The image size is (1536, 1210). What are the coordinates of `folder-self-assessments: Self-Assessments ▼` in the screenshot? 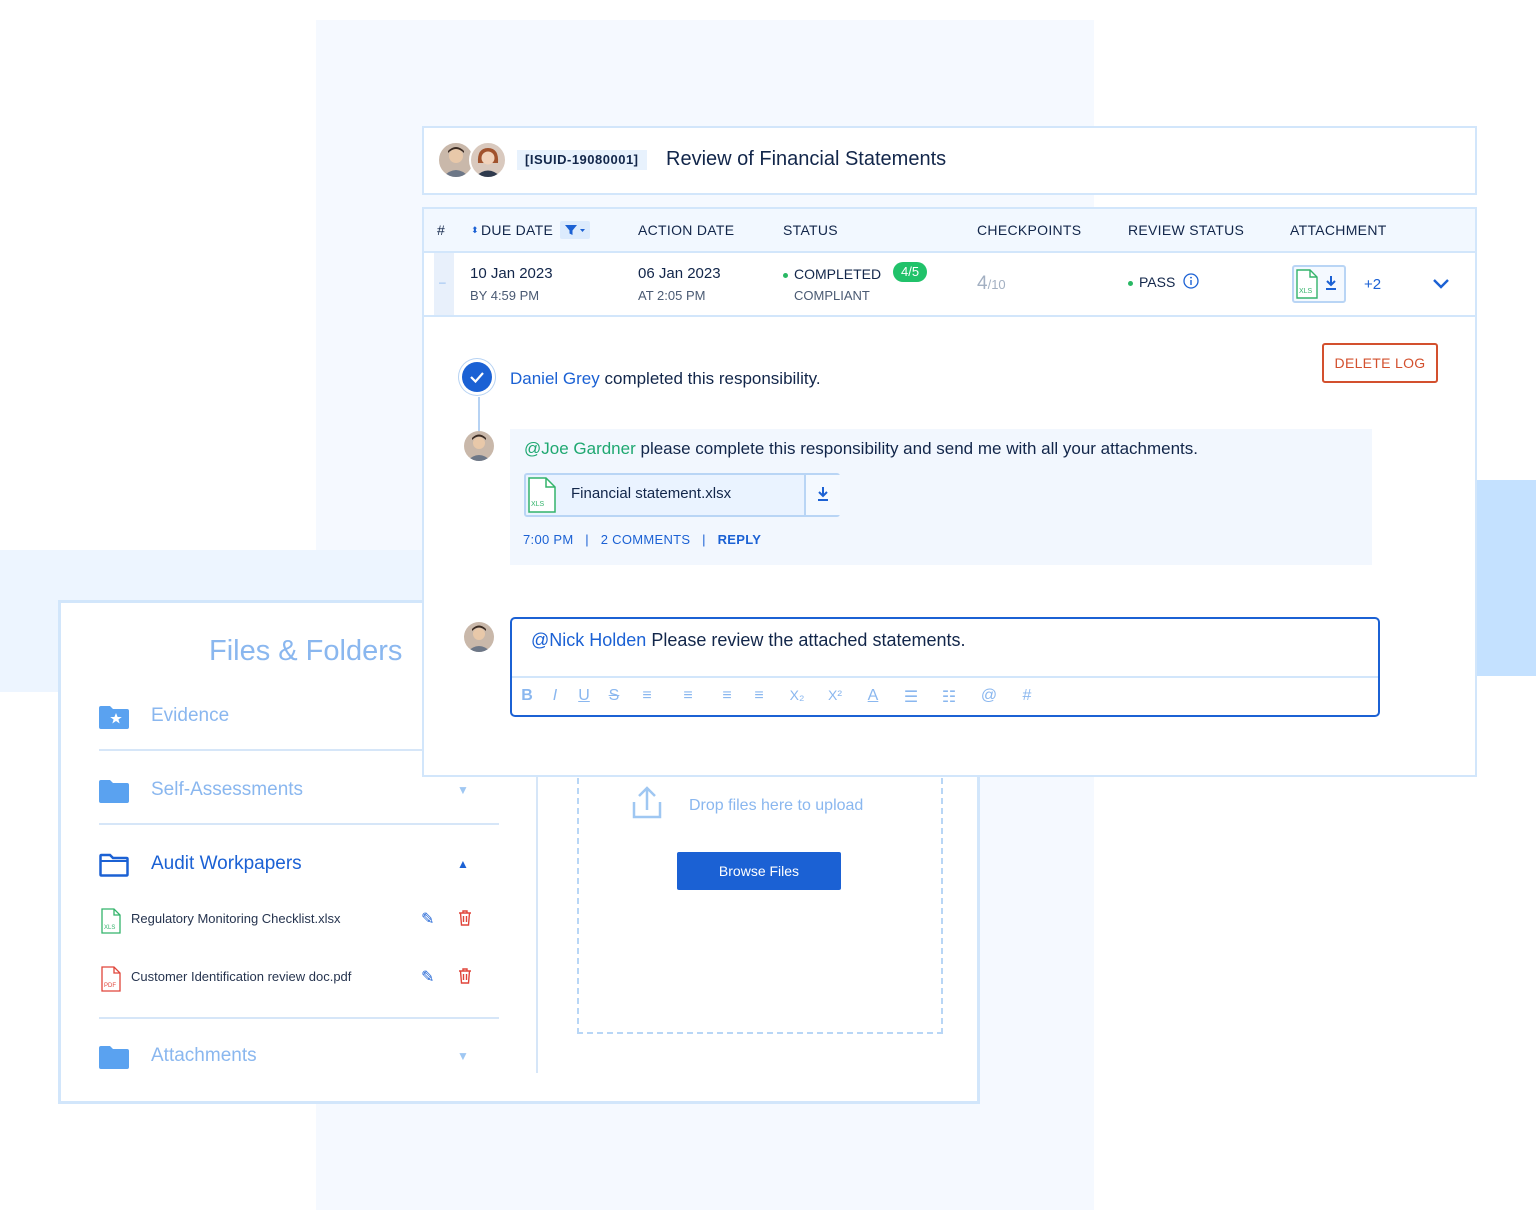 It's located at (299, 793).